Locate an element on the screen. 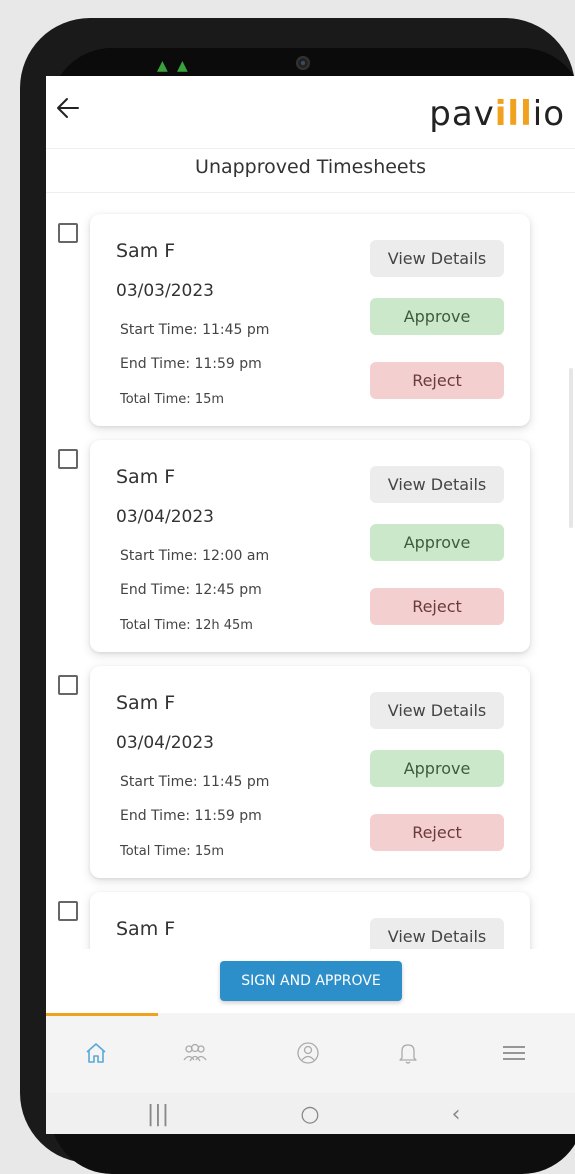 This screenshot has height=1174, width=575. system-navigation-bar: ||| ○ ‹ is located at coordinates (310, 1113).